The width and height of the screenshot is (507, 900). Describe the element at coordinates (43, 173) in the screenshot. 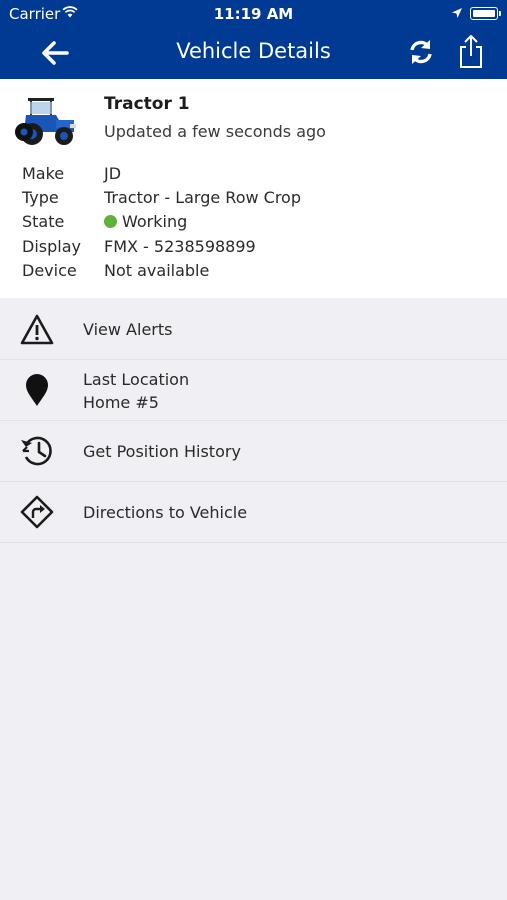

I see `detail-key: Make` at that location.